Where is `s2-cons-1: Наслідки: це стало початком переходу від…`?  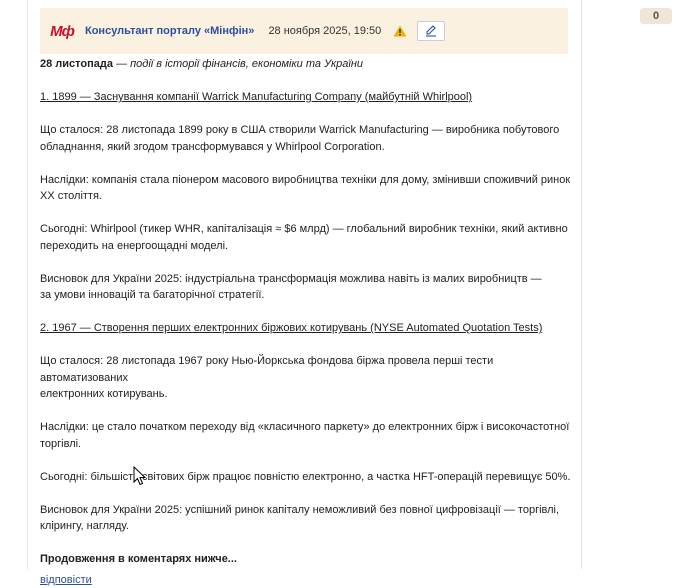 s2-cons-1: Наслідки: це стало початком переходу від… is located at coordinates (305, 427).